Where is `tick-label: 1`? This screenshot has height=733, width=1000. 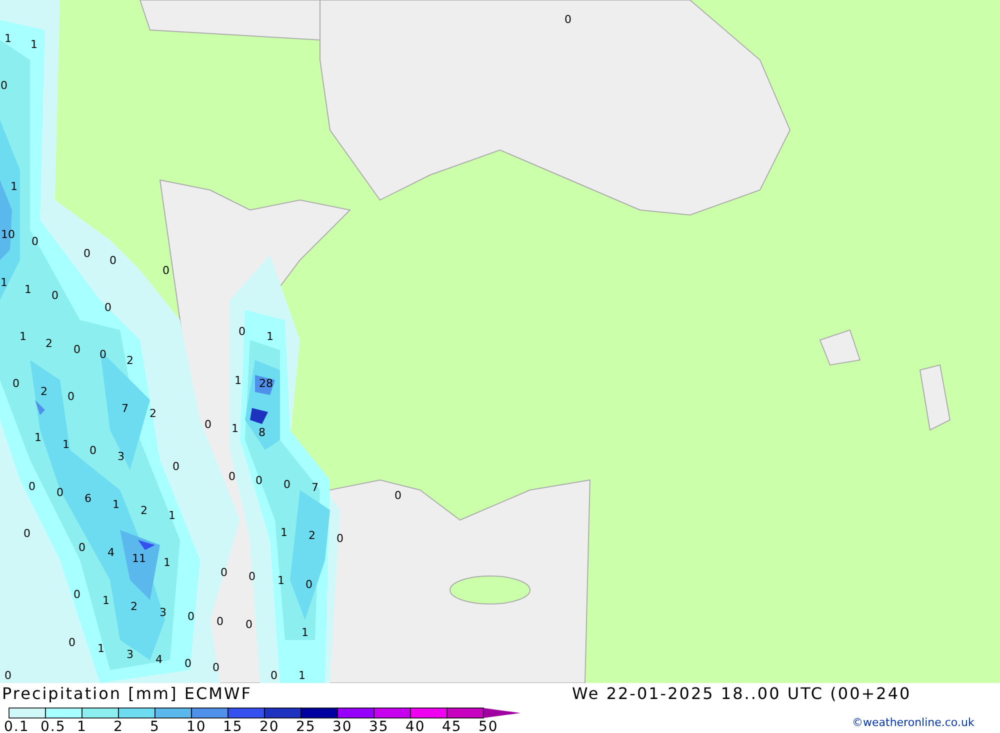 tick-label: 1 is located at coordinates (82, 726).